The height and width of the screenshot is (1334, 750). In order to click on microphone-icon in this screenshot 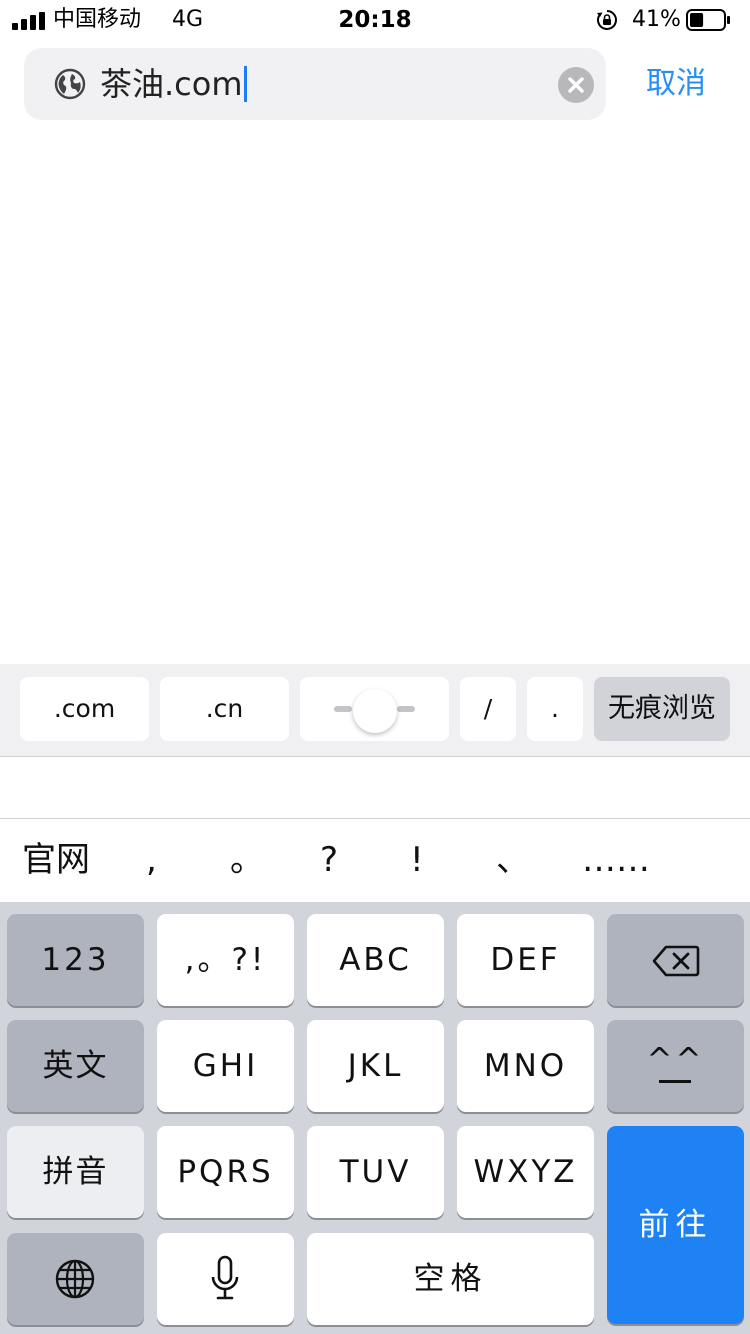, I will do `click(225, 1277)`.